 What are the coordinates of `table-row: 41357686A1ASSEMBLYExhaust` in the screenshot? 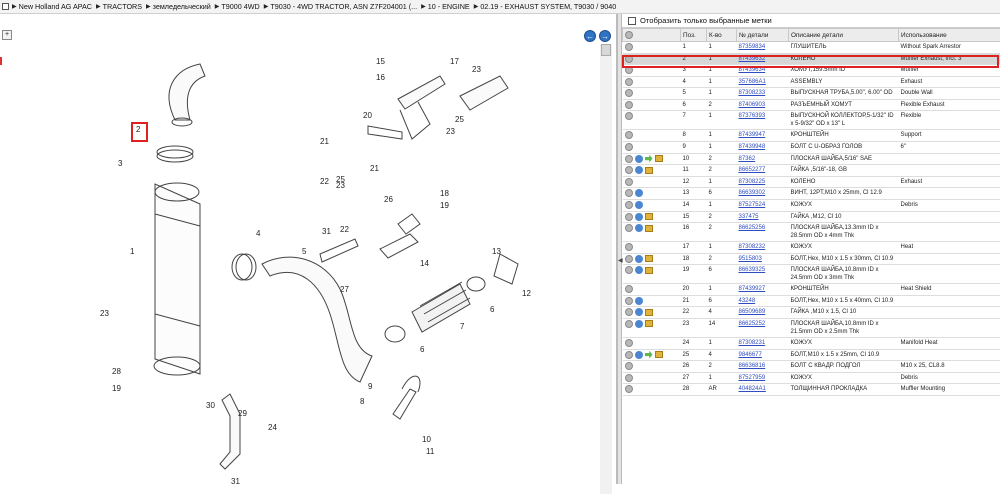 It's located at (811, 82).